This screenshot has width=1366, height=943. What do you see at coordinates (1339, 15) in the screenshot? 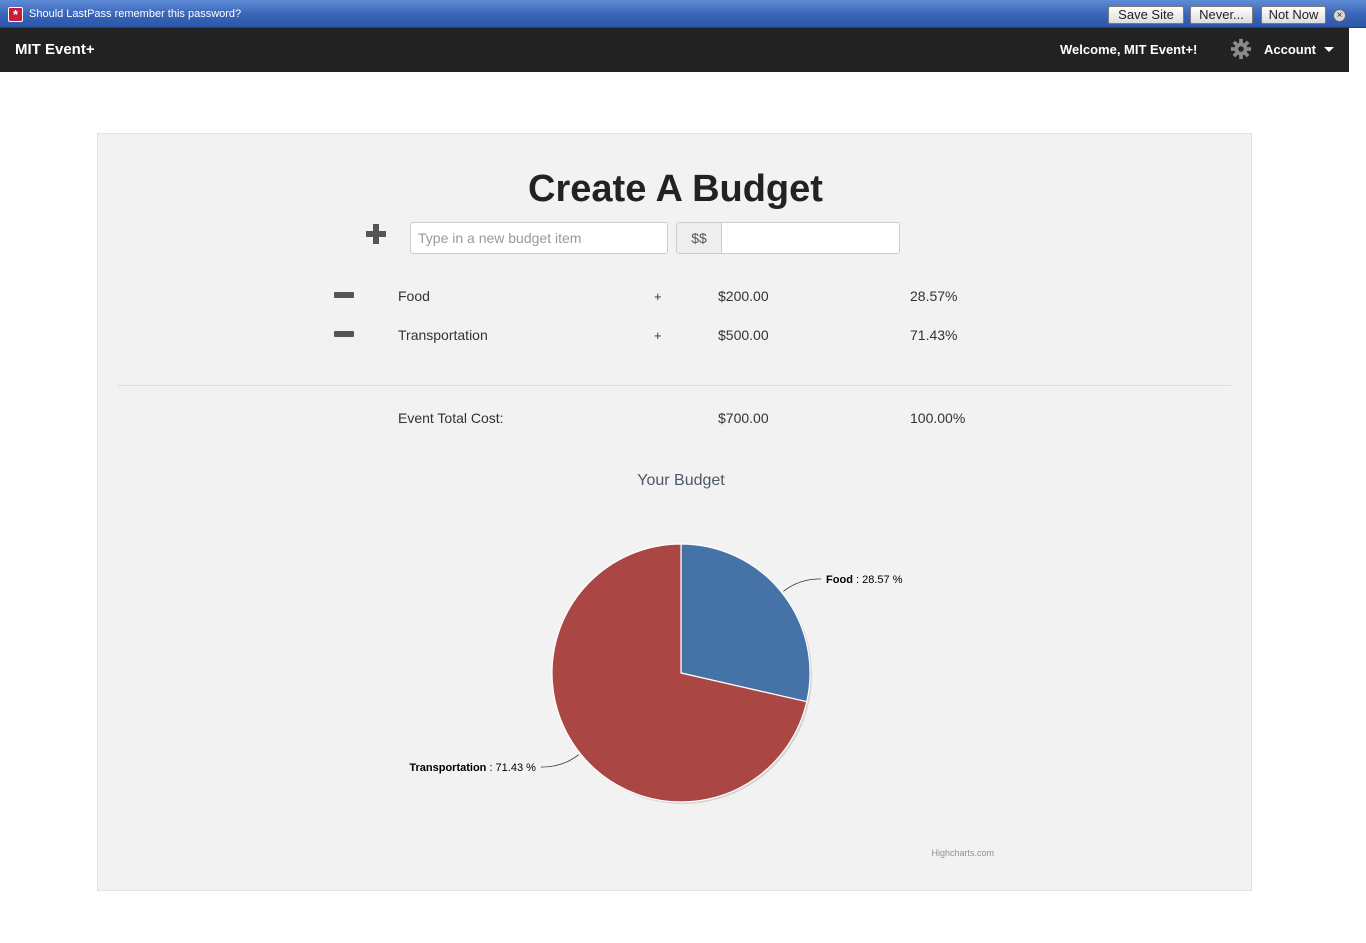
I see `close-icon: ×` at bounding box center [1339, 15].